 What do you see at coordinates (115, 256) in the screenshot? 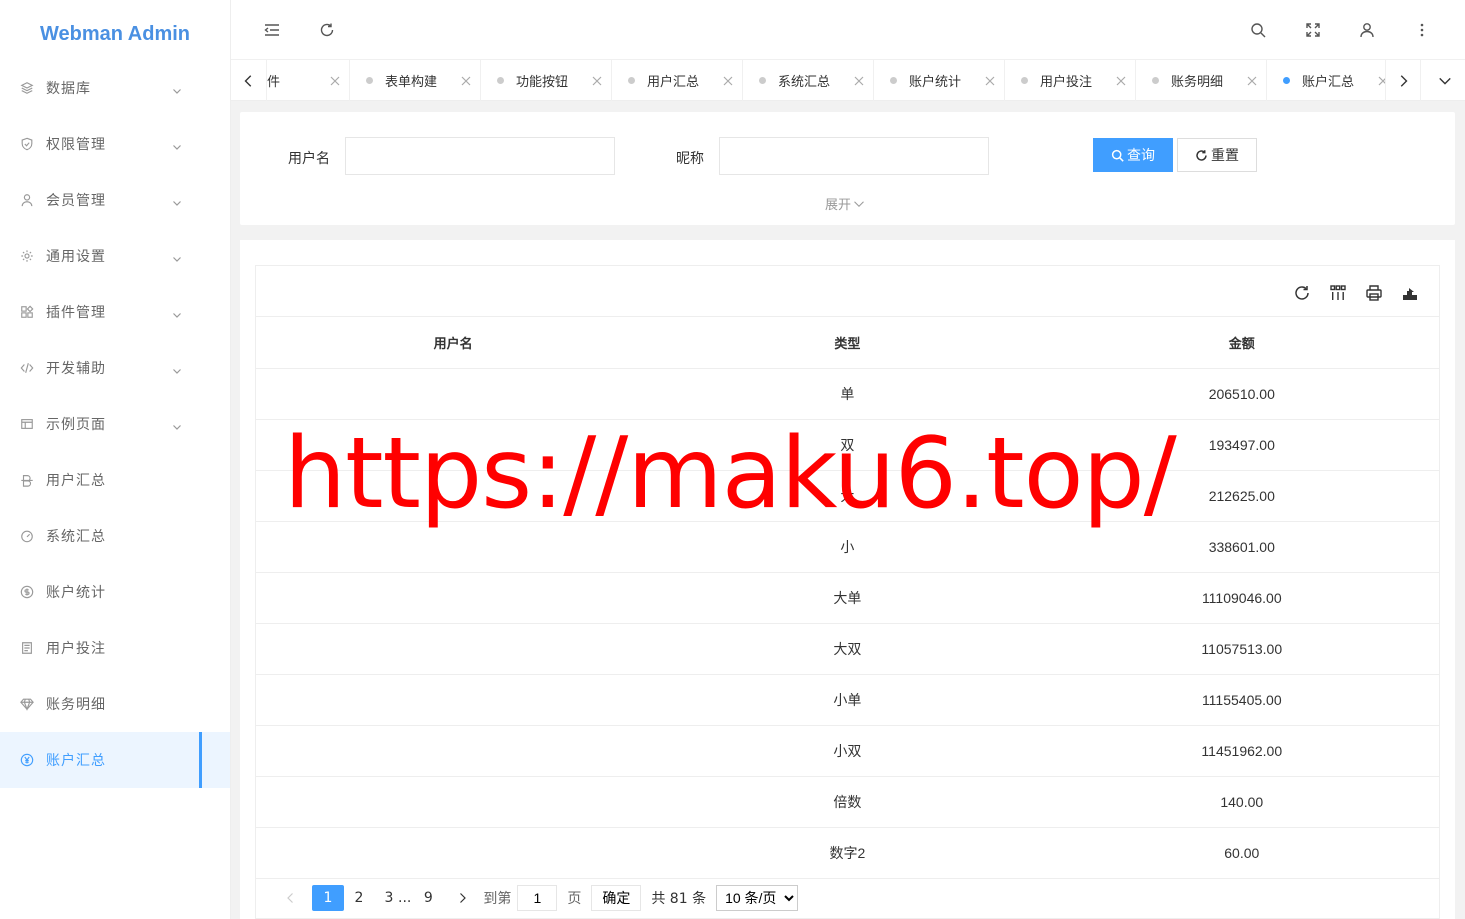
I see `sidebar-item: 通用设置` at bounding box center [115, 256].